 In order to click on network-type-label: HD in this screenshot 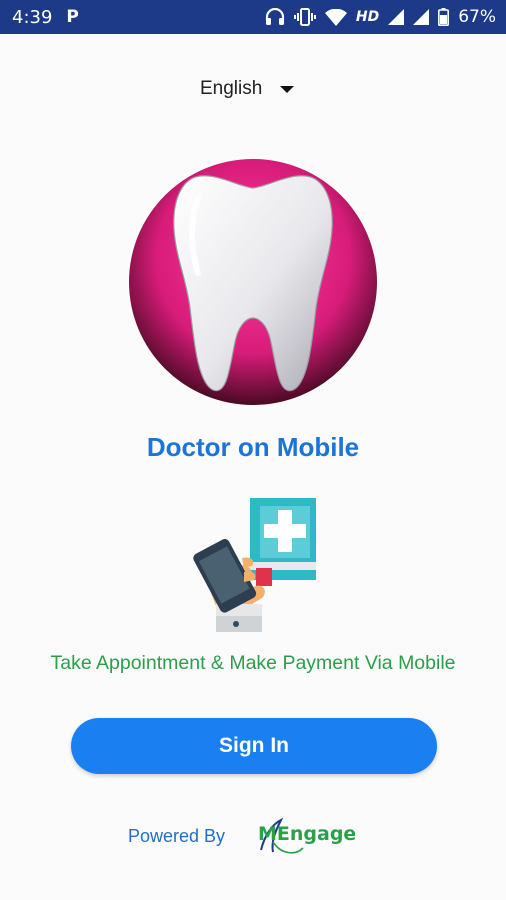, I will do `click(367, 17)`.